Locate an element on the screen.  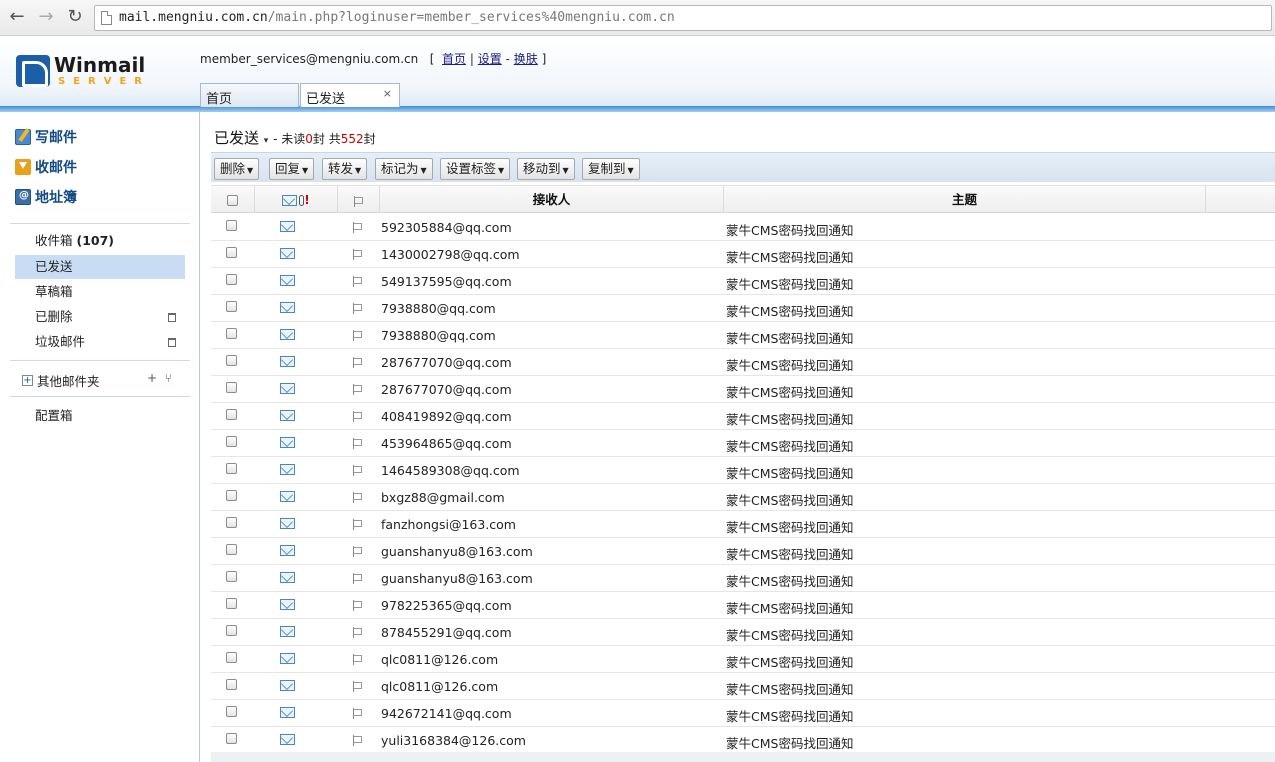
recipient-cell: 7938880@qq.com is located at coordinates (438, 308).